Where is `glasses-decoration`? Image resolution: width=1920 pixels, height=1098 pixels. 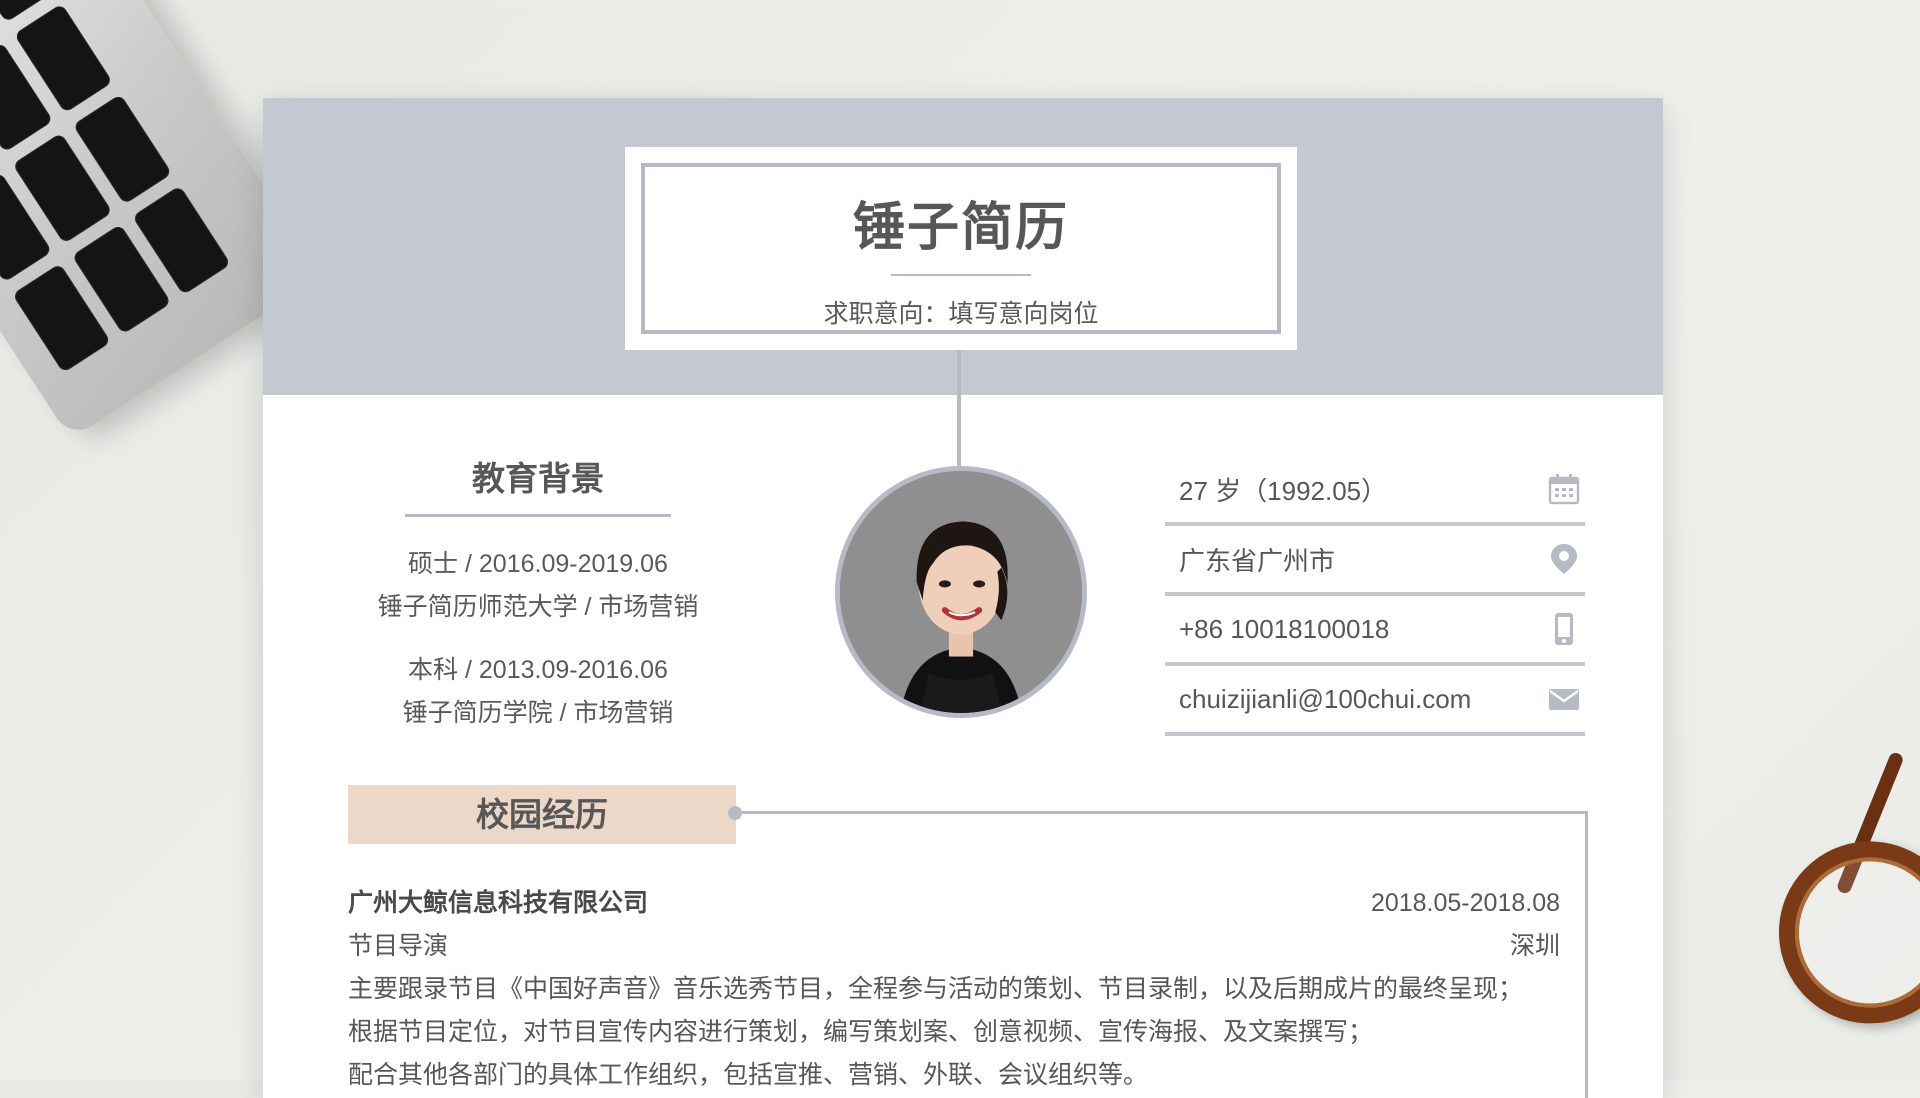
glasses-decoration is located at coordinates (1825, 915).